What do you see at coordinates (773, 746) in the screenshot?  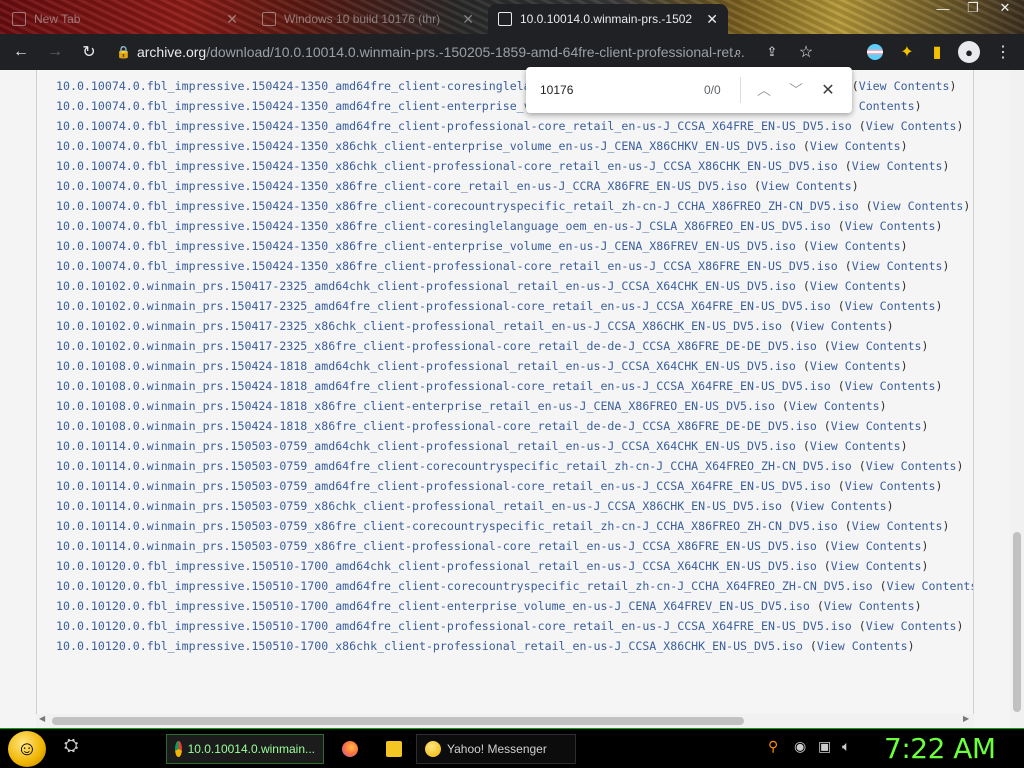 I see `tray-search-icon: ⚲` at bounding box center [773, 746].